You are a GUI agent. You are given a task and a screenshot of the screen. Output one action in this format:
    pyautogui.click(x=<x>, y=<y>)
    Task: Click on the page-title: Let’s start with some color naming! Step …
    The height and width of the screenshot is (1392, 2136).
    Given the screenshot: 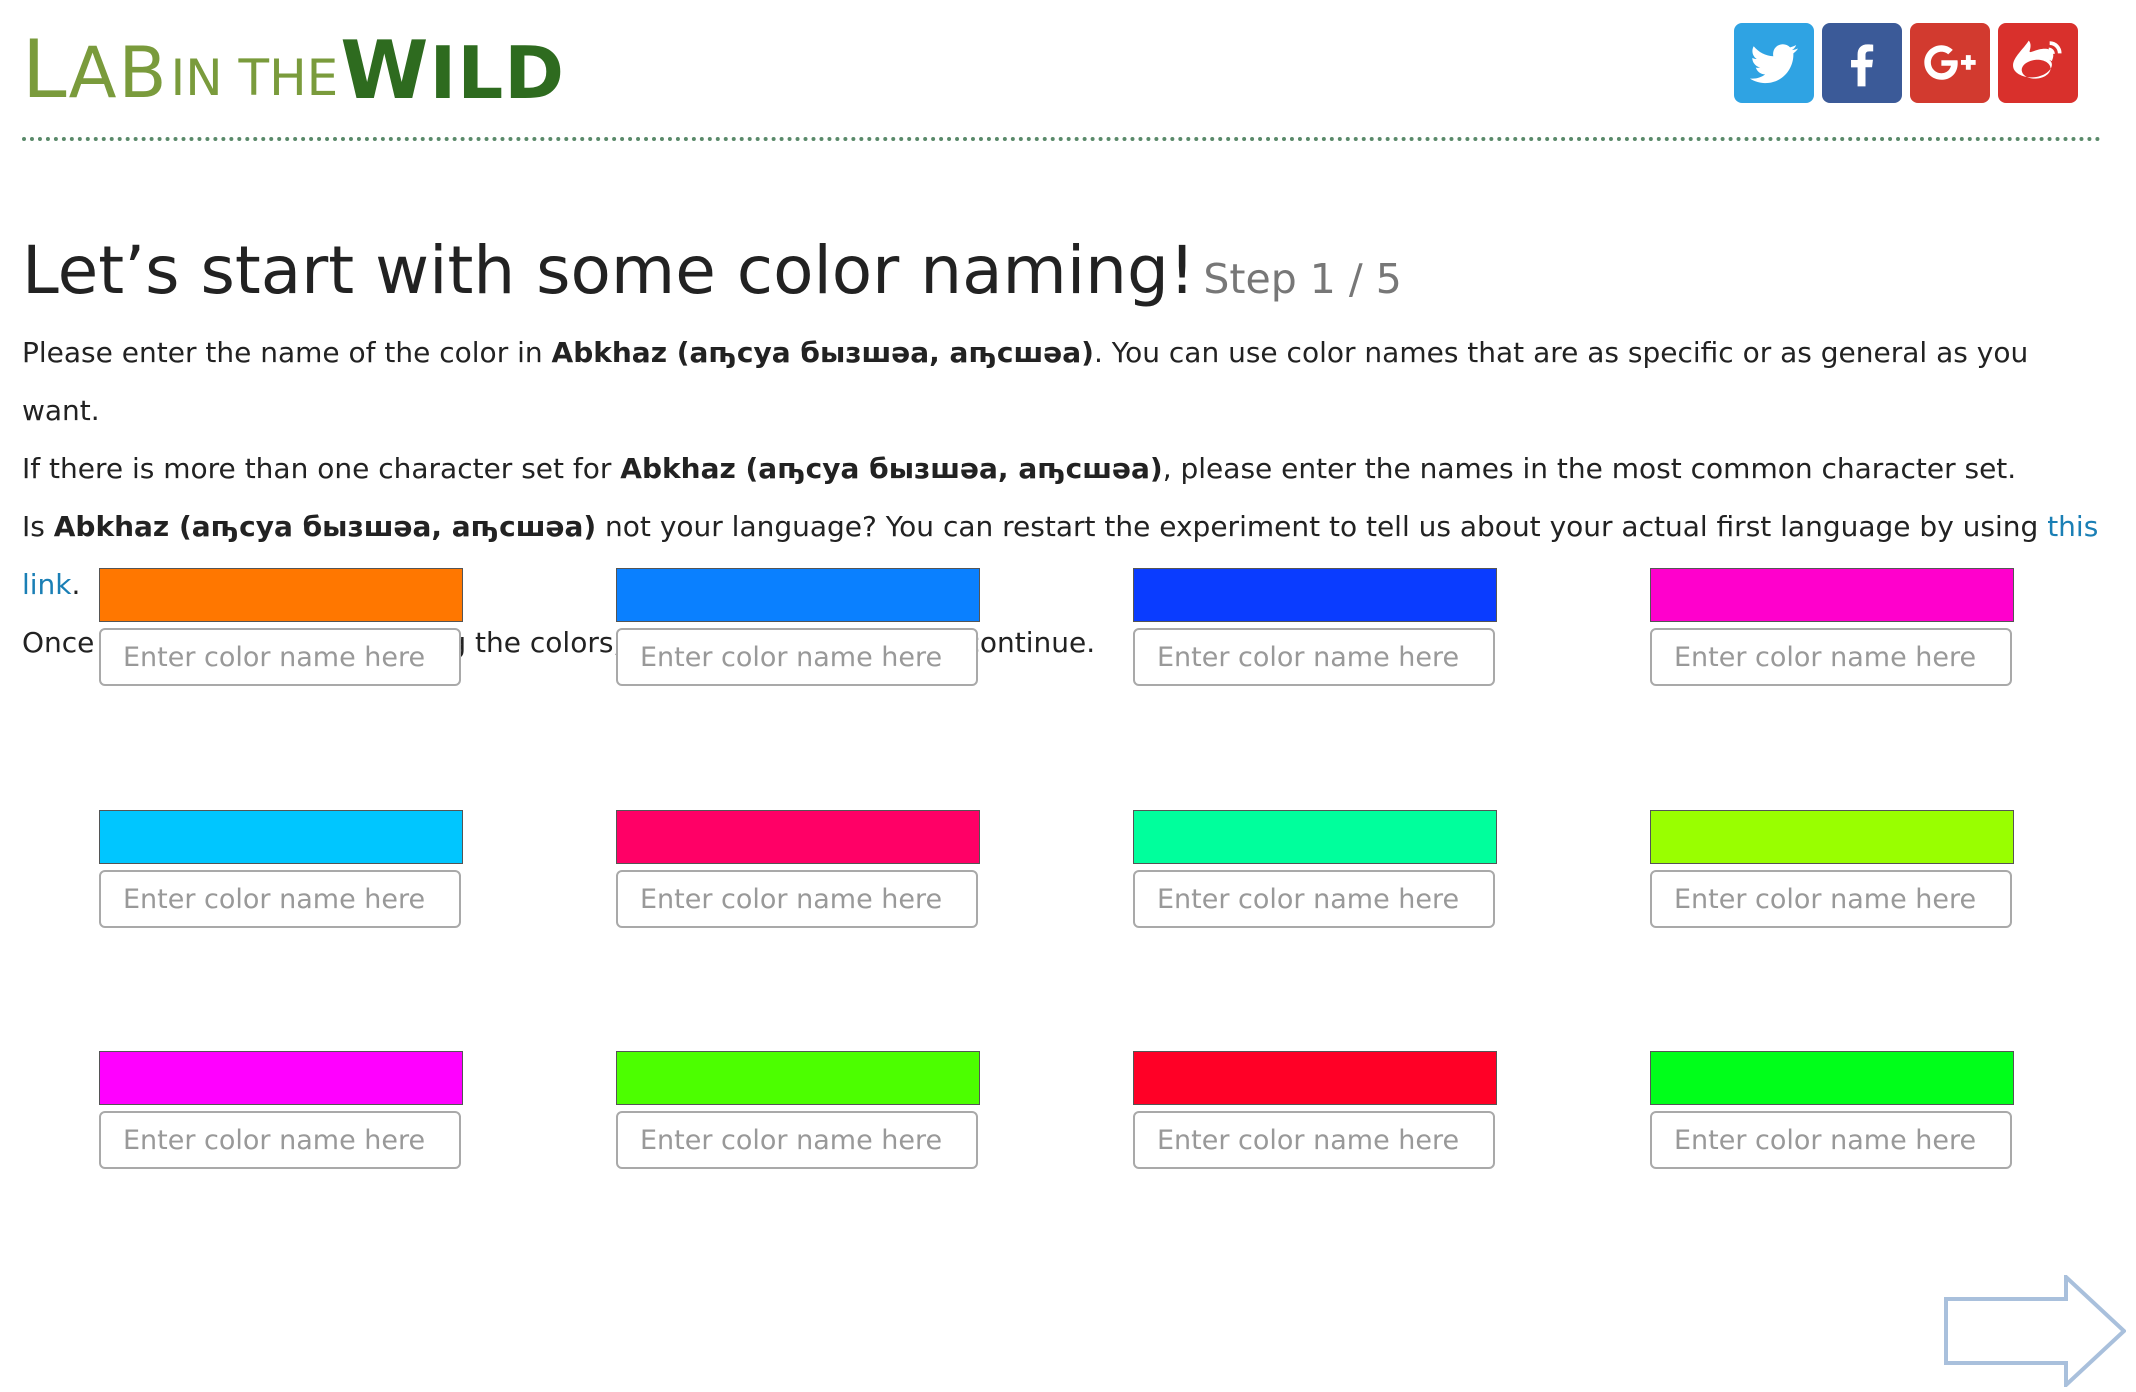 What is the action you would take?
    pyautogui.click(x=712, y=270)
    